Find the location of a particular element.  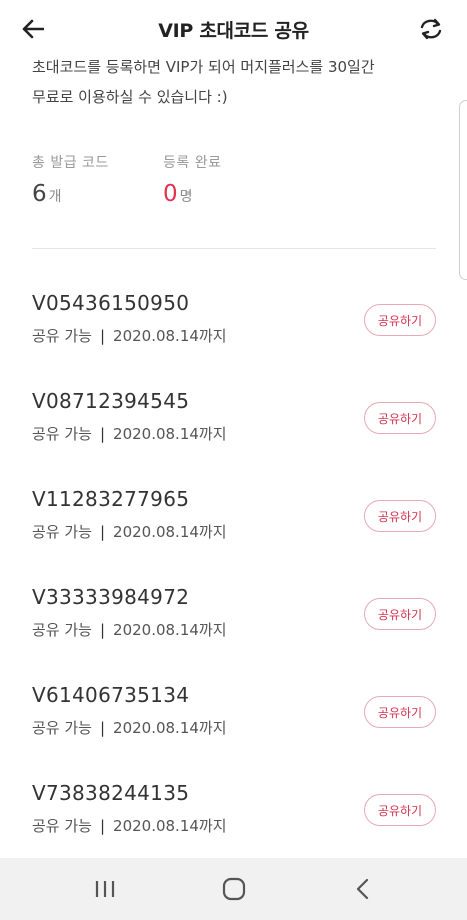

scrollbar is located at coordinates (463, 190).